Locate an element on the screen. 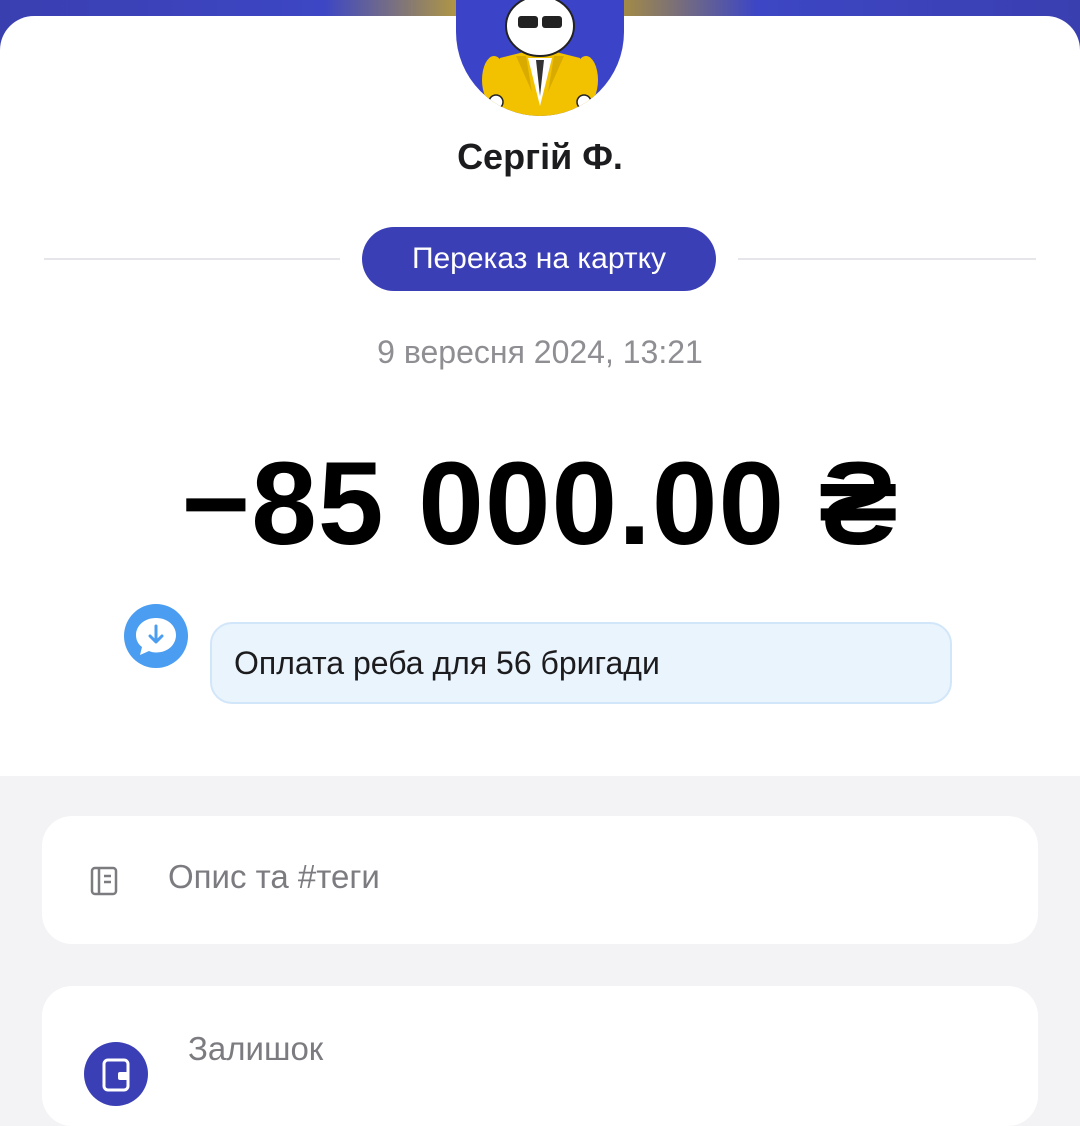 This screenshot has height=1126, width=1080. note-icon is located at coordinates (104, 881).